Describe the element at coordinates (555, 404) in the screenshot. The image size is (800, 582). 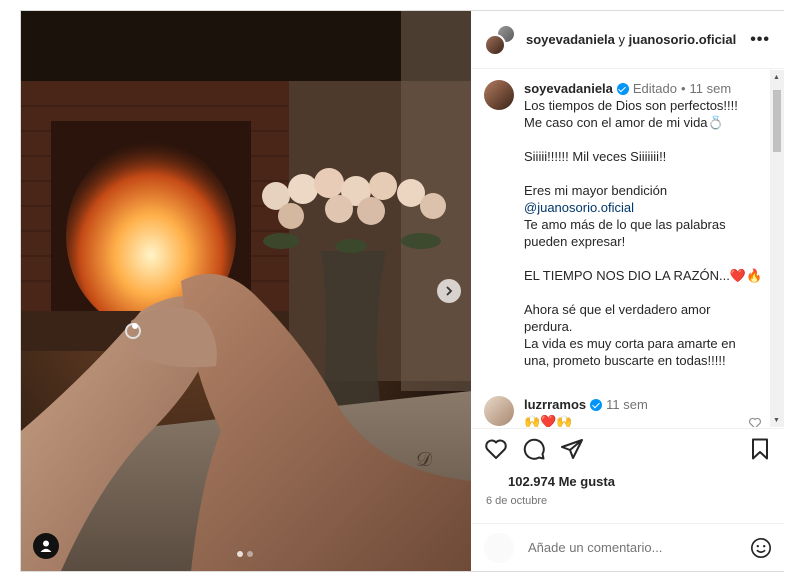
I see `comment-username: luzrramos` at that location.